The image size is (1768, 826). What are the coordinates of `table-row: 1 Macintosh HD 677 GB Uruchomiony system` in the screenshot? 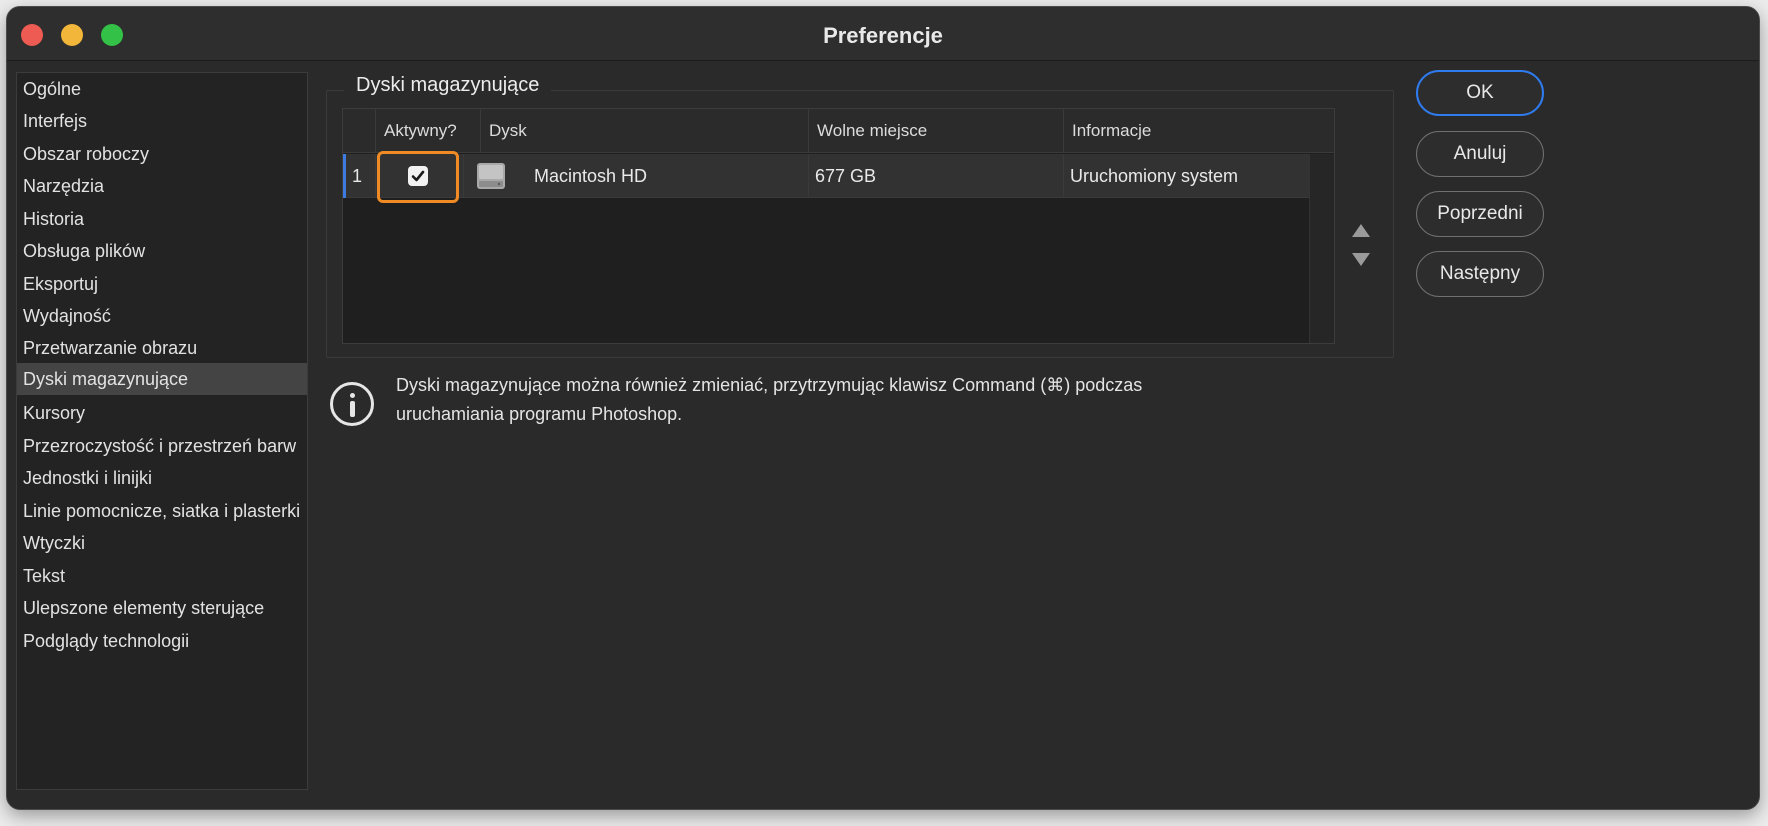 It's located at (826, 177).